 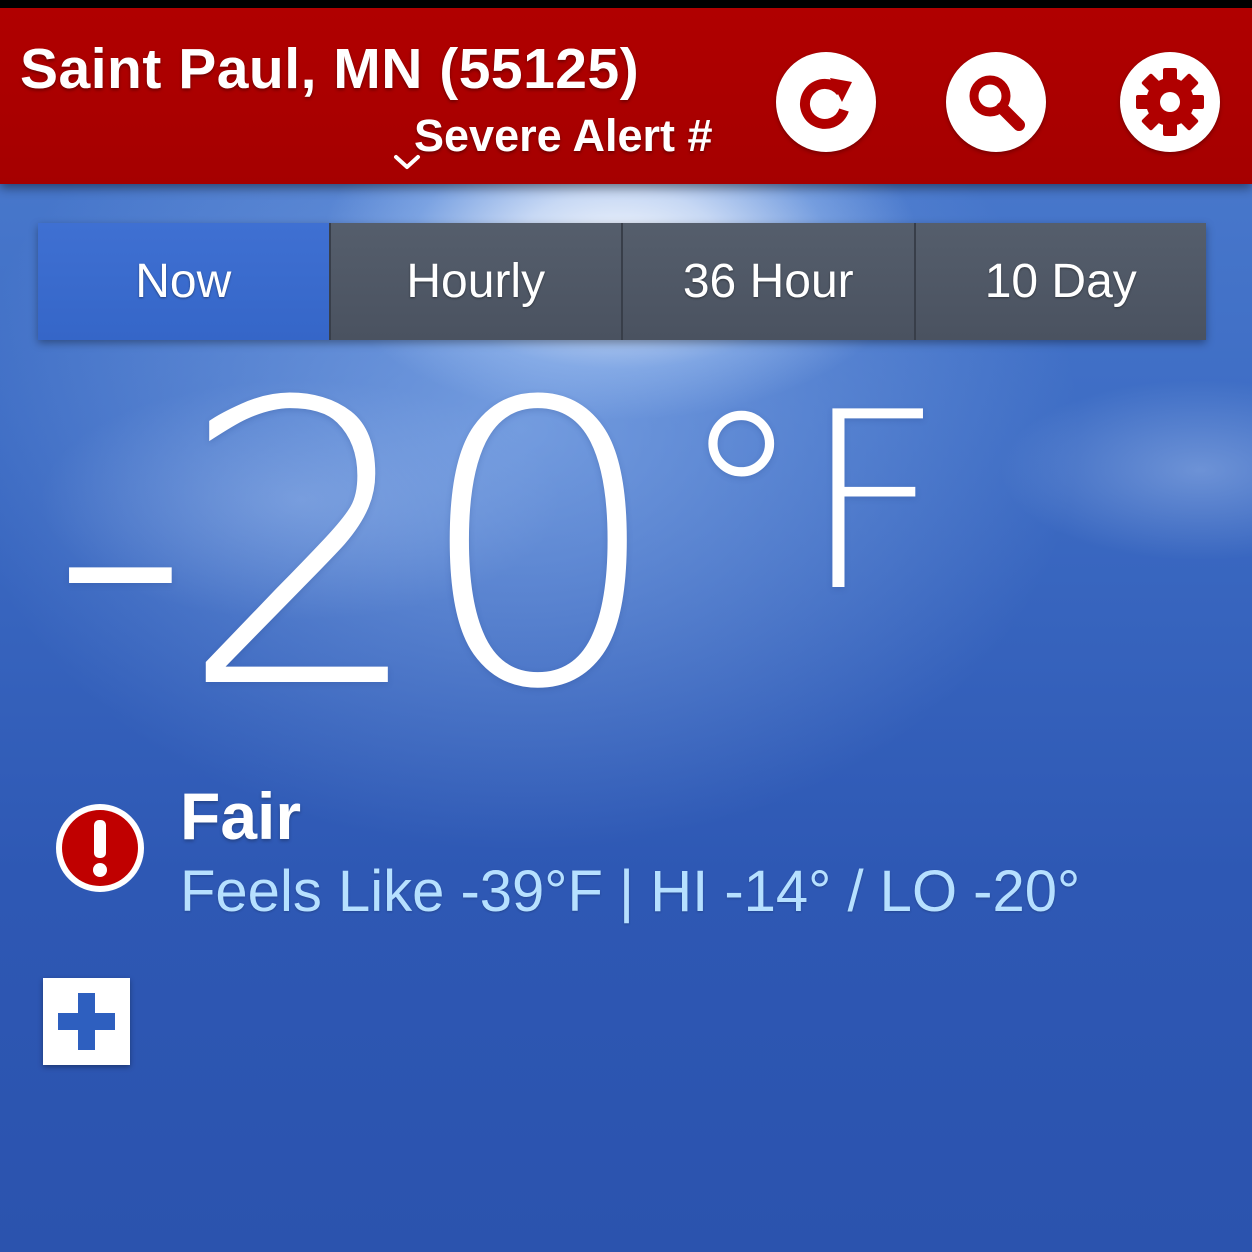 What do you see at coordinates (812, 502) in the screenshot?
I see `temperature-unit: °F` at bounding box center [812, 502].